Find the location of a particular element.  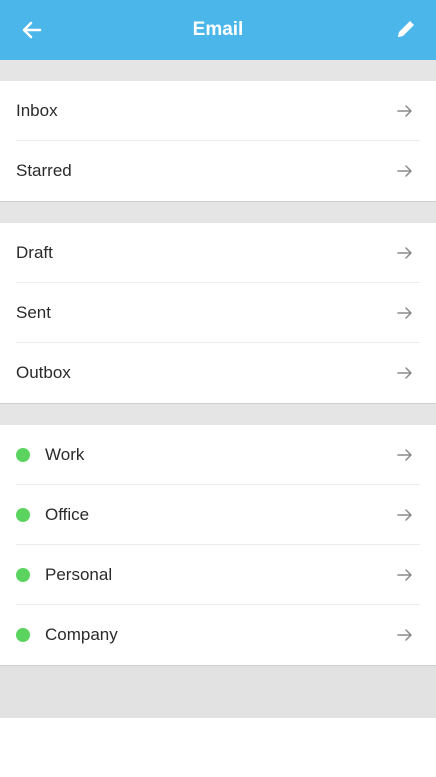

list-item-label: Starred is located at coordinates (44, 170).